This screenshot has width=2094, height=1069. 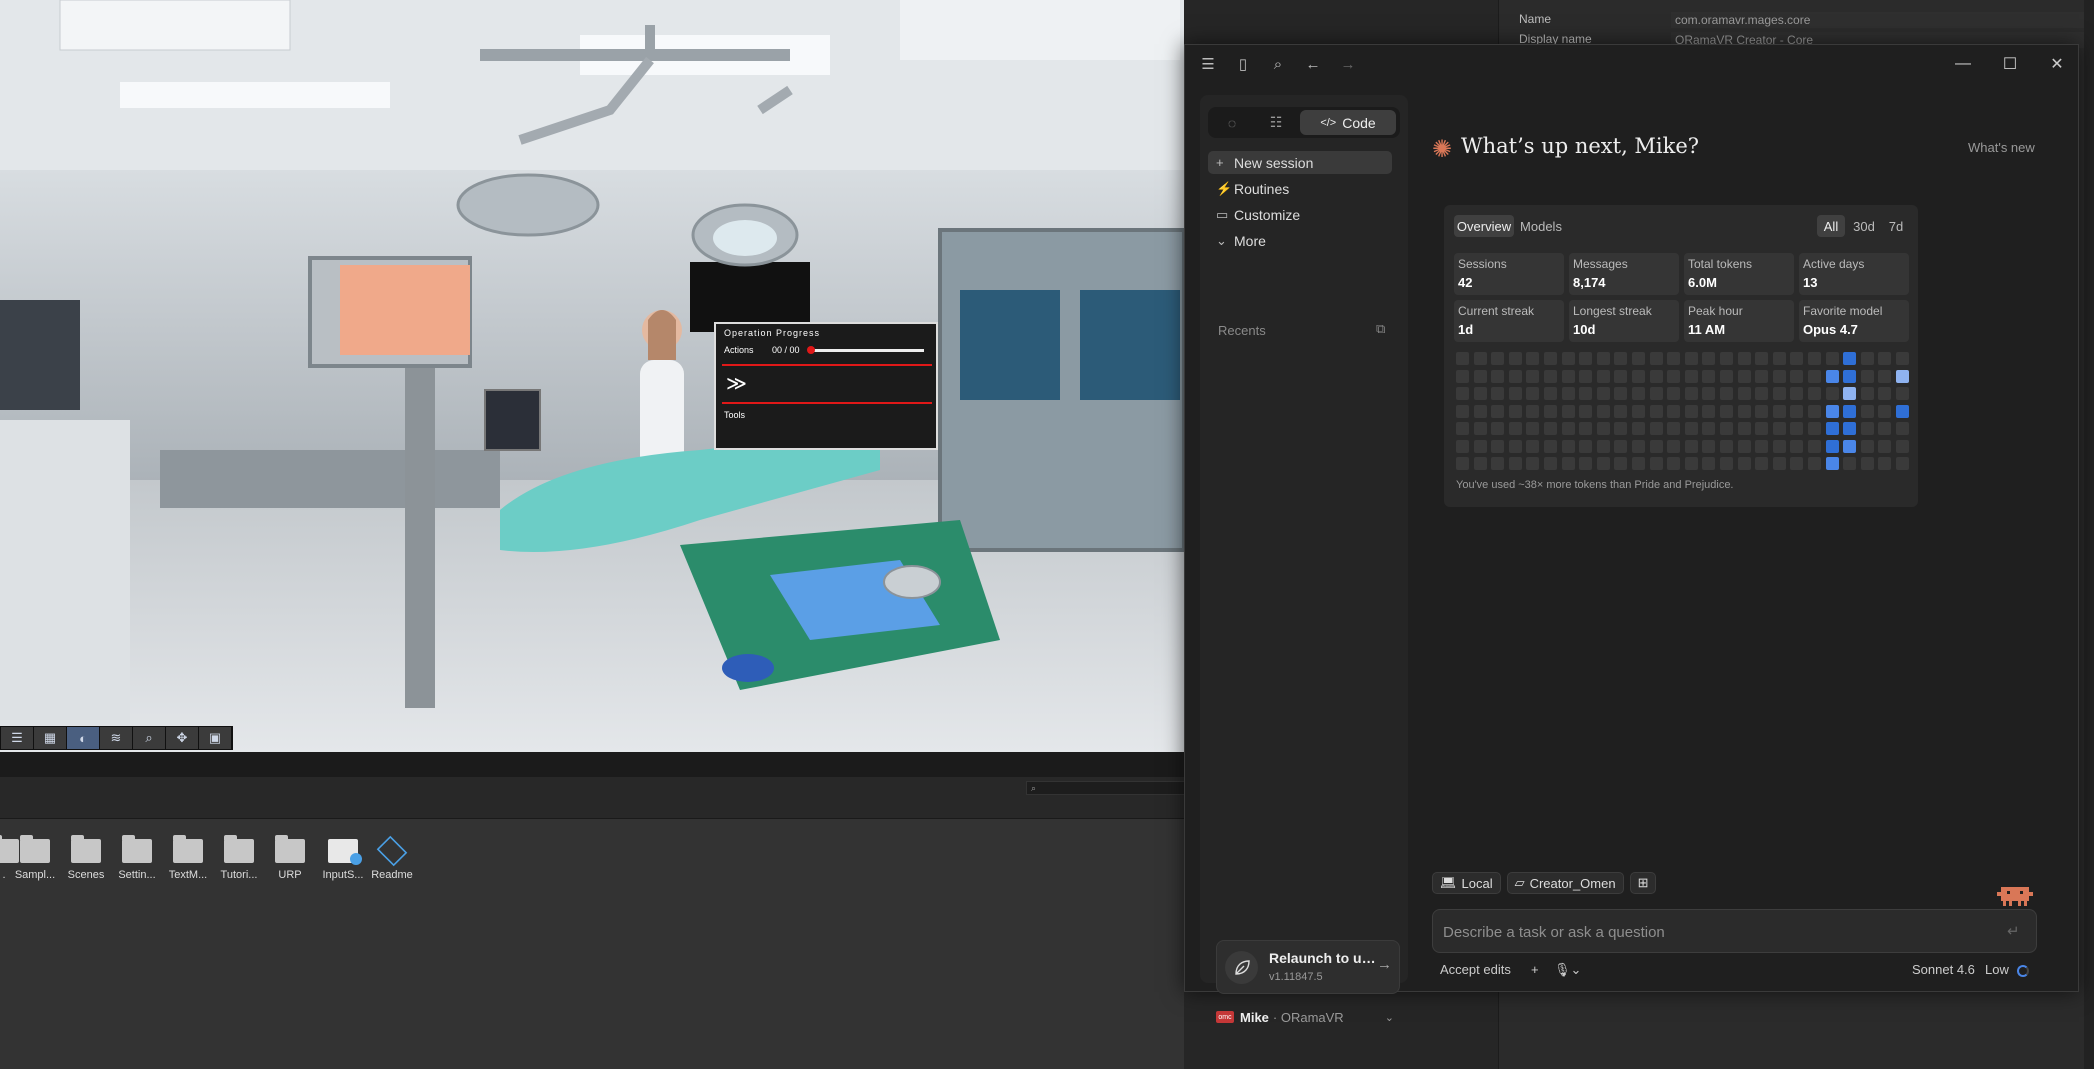 What do you see at coordinates (182, 738) in the screenshot?
I see `move-icon: ✥` at bounding box center [182, 738].